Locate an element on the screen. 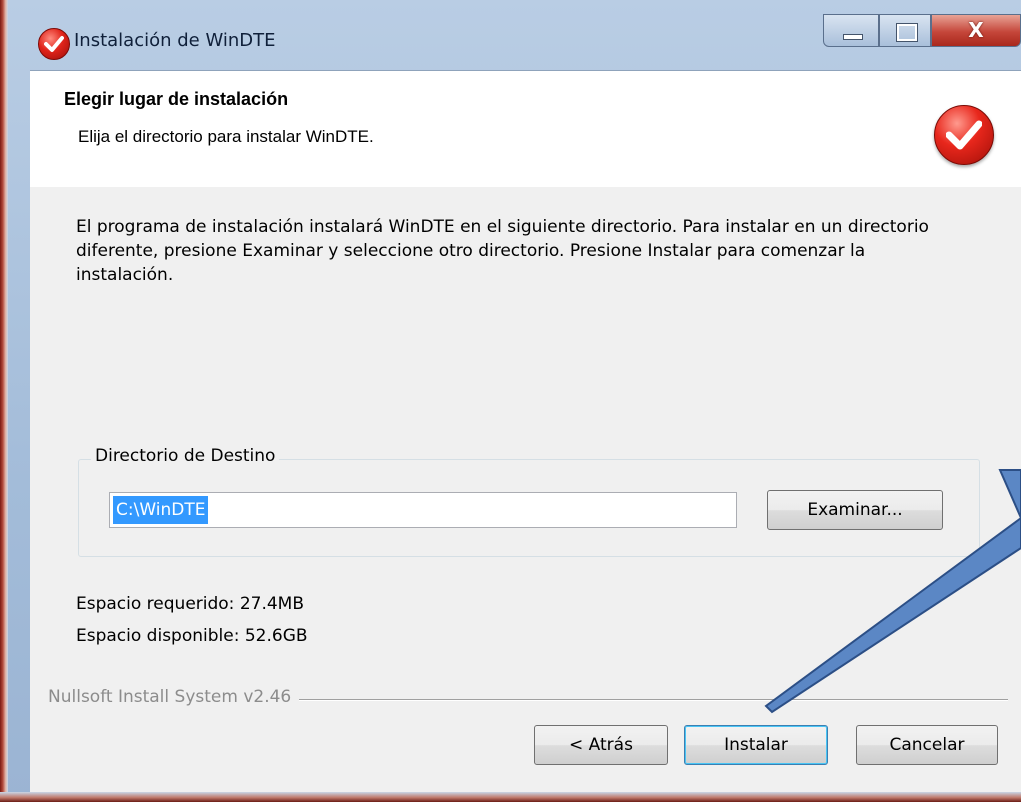 This screenshot has width=1021, height=802. annotation-arrow-icon is located at coordinates (892, 591).